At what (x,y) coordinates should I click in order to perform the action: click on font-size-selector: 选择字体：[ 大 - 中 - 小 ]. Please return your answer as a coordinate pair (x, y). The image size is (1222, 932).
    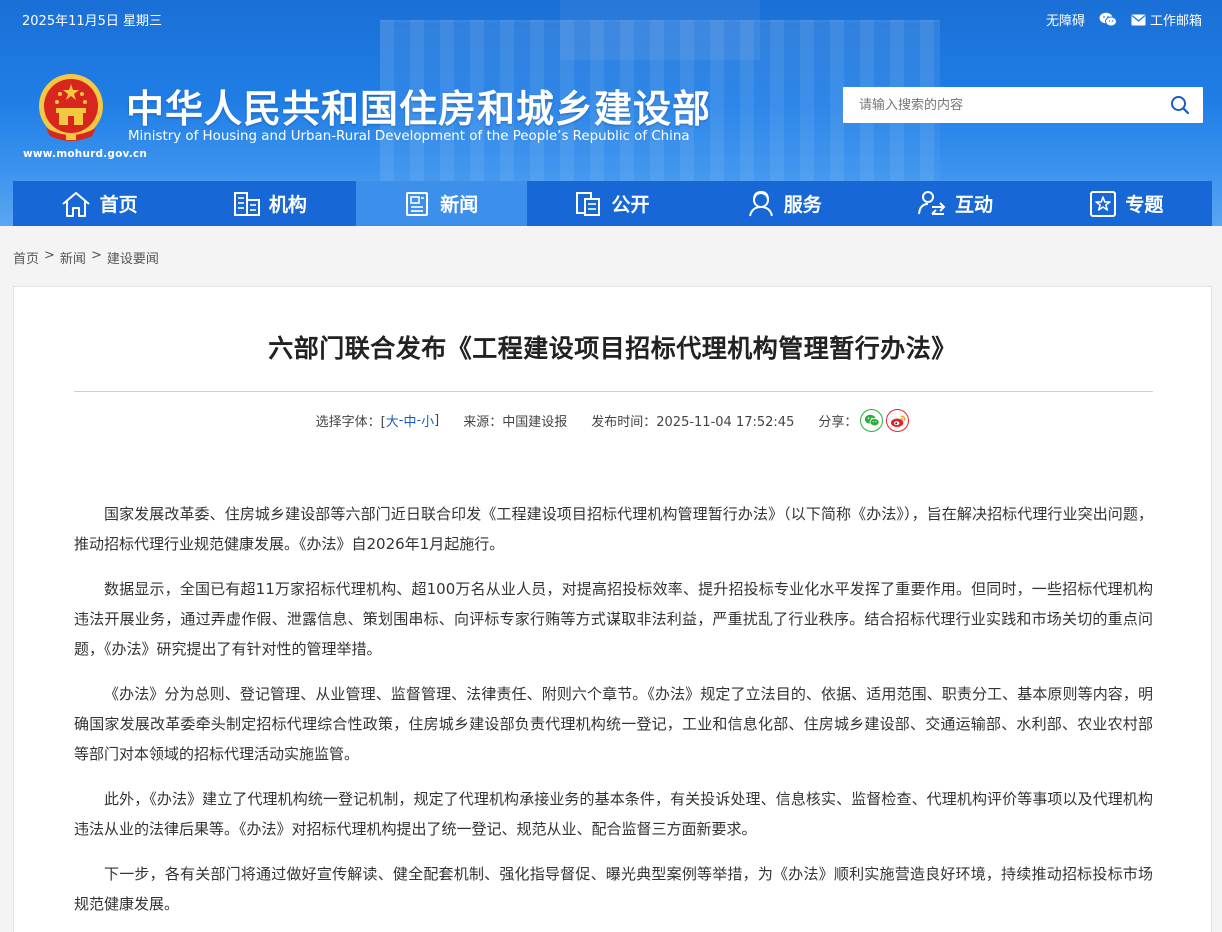
    Looking at the image, I should click on (378, 420).